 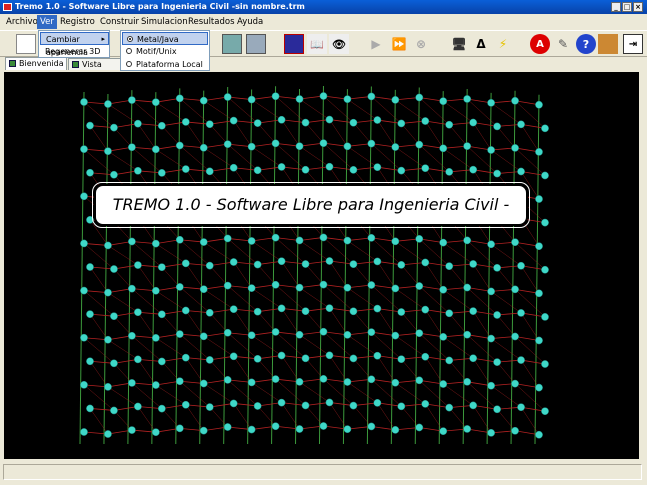 What do you see at coordinates (317, 44) in the screenshot?
I see `book-icon: 📖` at bounding box center [317, 44].